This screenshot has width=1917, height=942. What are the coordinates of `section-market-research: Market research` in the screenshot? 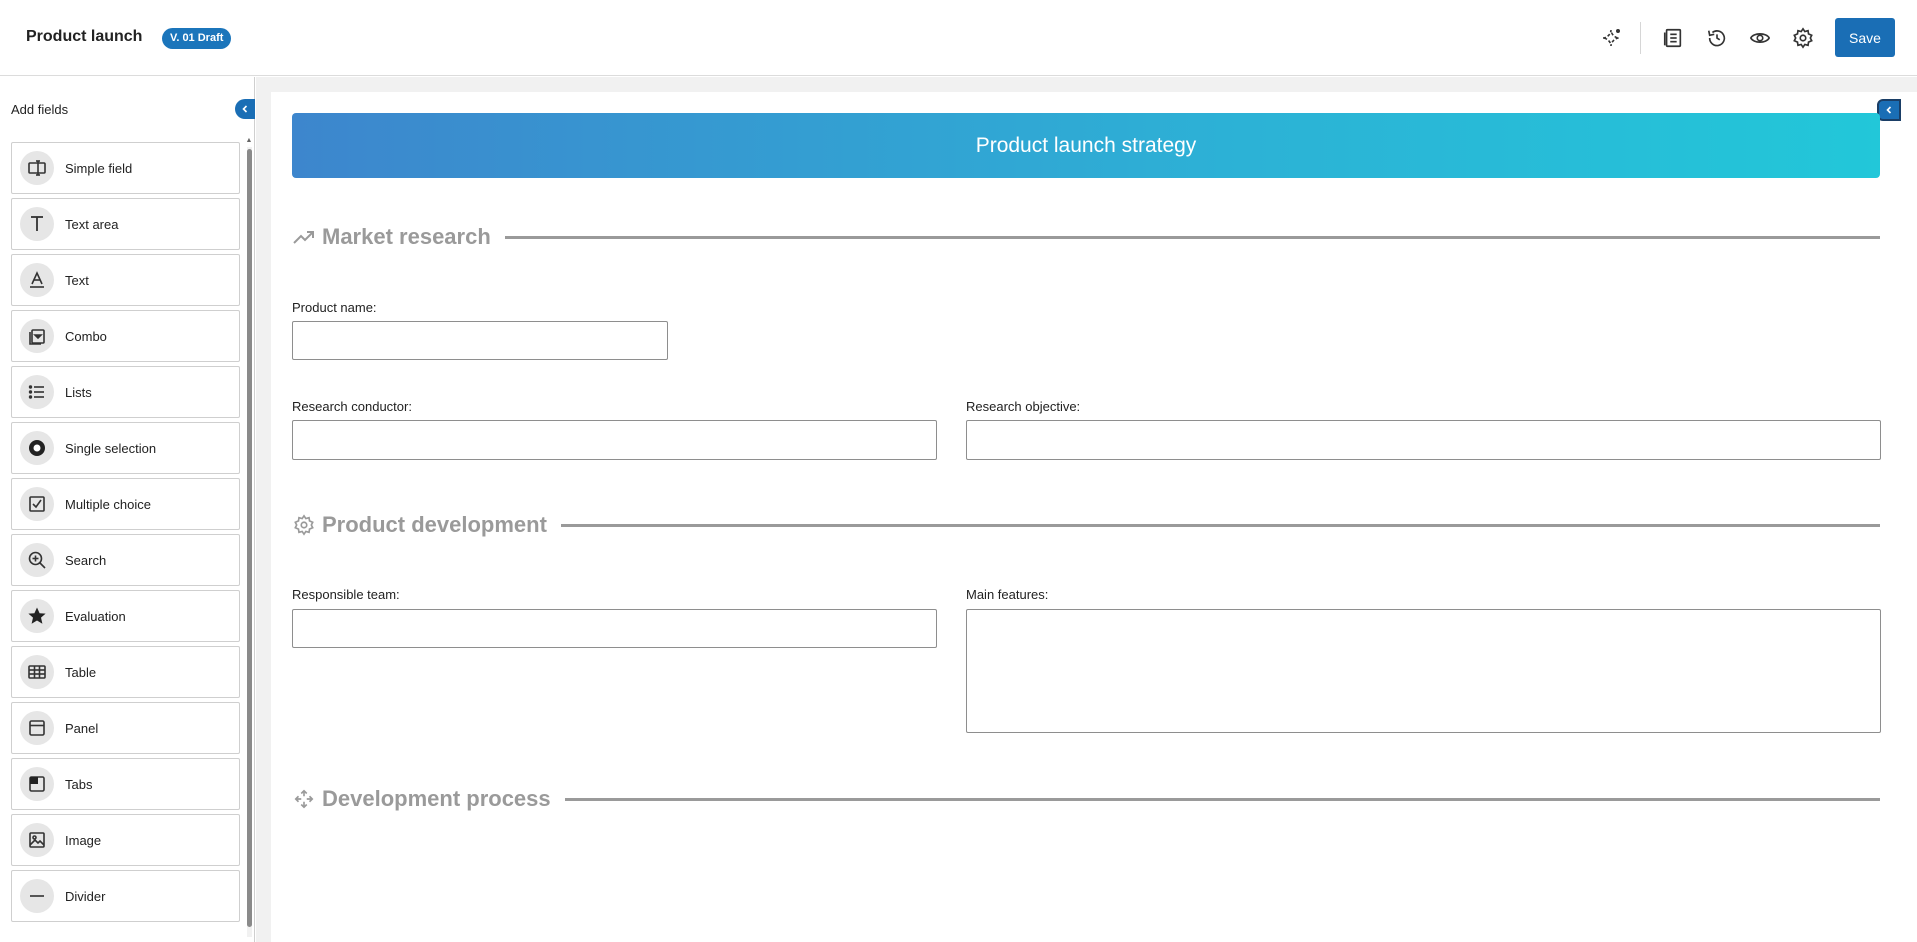 It's located at (1086, 237).